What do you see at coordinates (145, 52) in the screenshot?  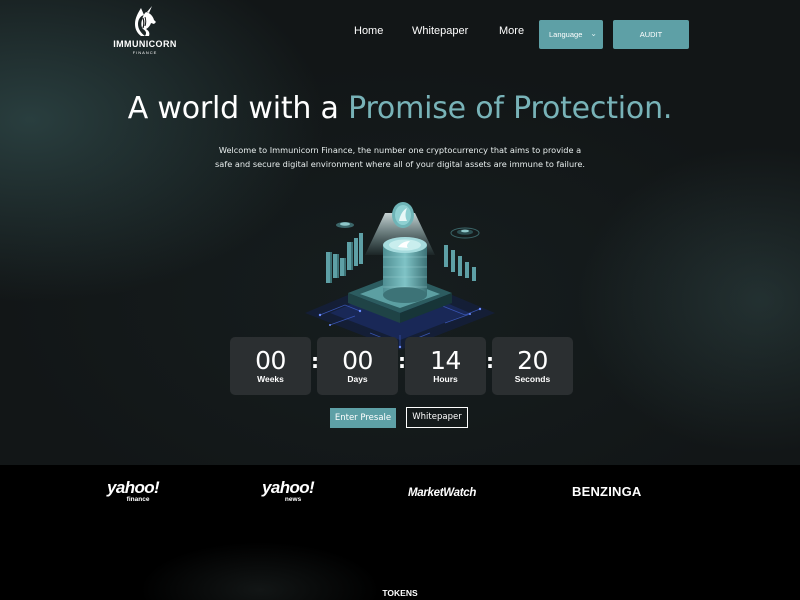 I see `brand-subtitle: FINANCE` at bounding box center [145, 52].